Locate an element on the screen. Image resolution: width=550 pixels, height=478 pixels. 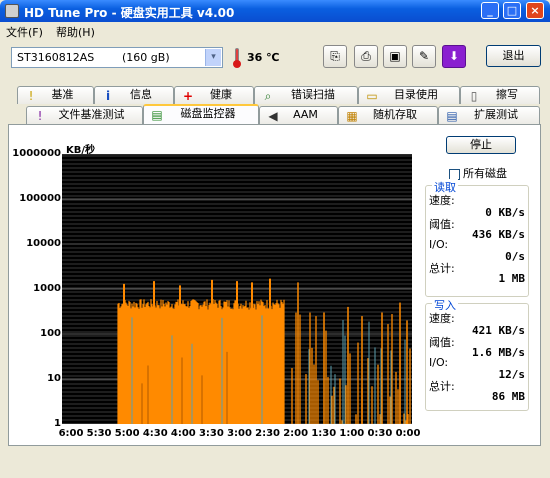
chevron-down-icon: ▾ is located at coordinates (213, 57).